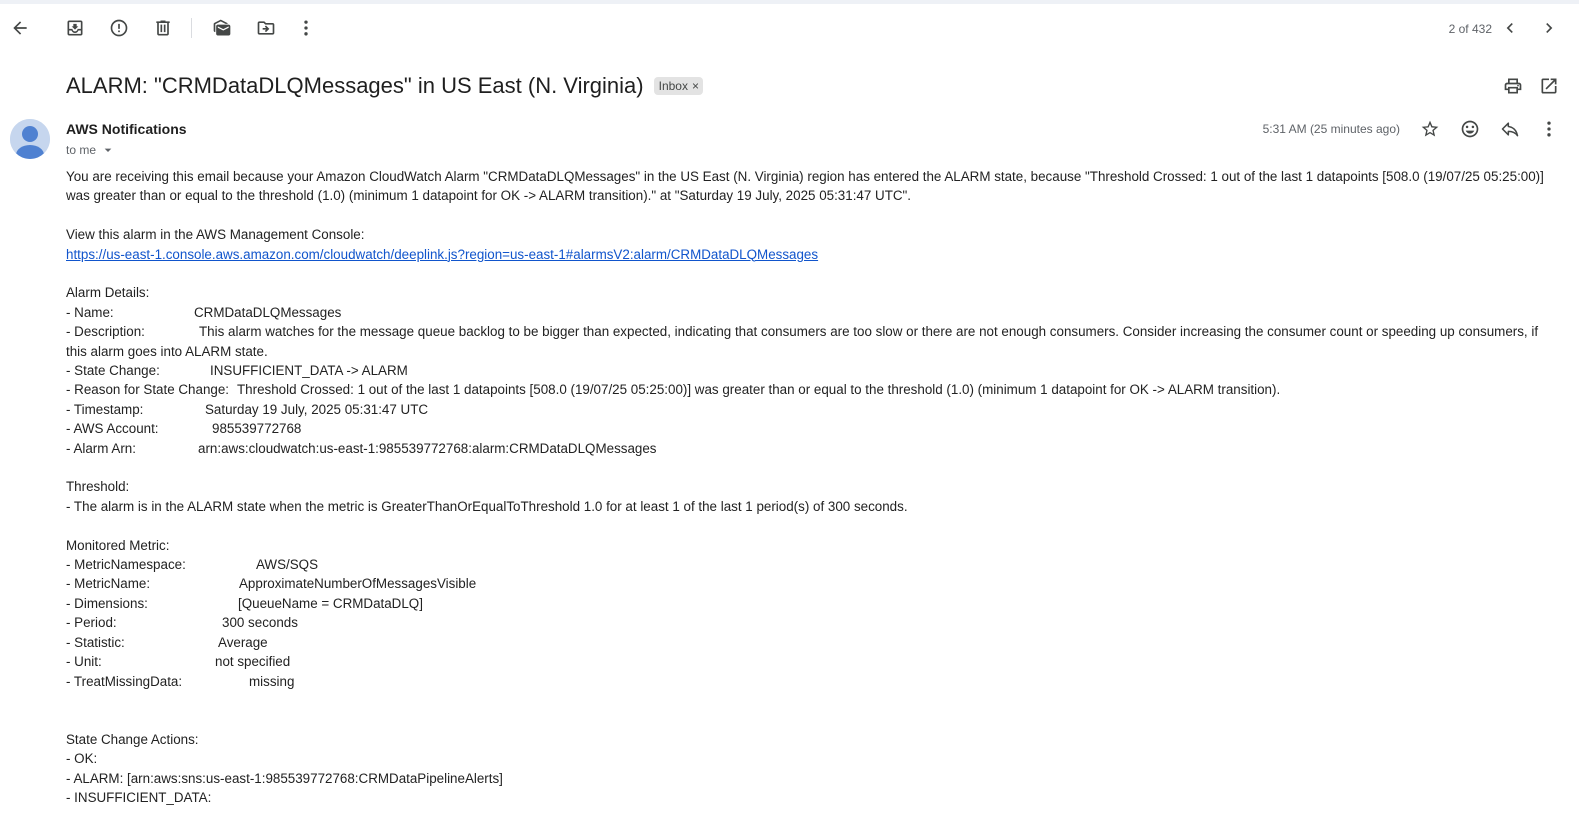 The width and height of the screenshot is (1579, 830). I want to click on reply-button, so click(1510, 129).